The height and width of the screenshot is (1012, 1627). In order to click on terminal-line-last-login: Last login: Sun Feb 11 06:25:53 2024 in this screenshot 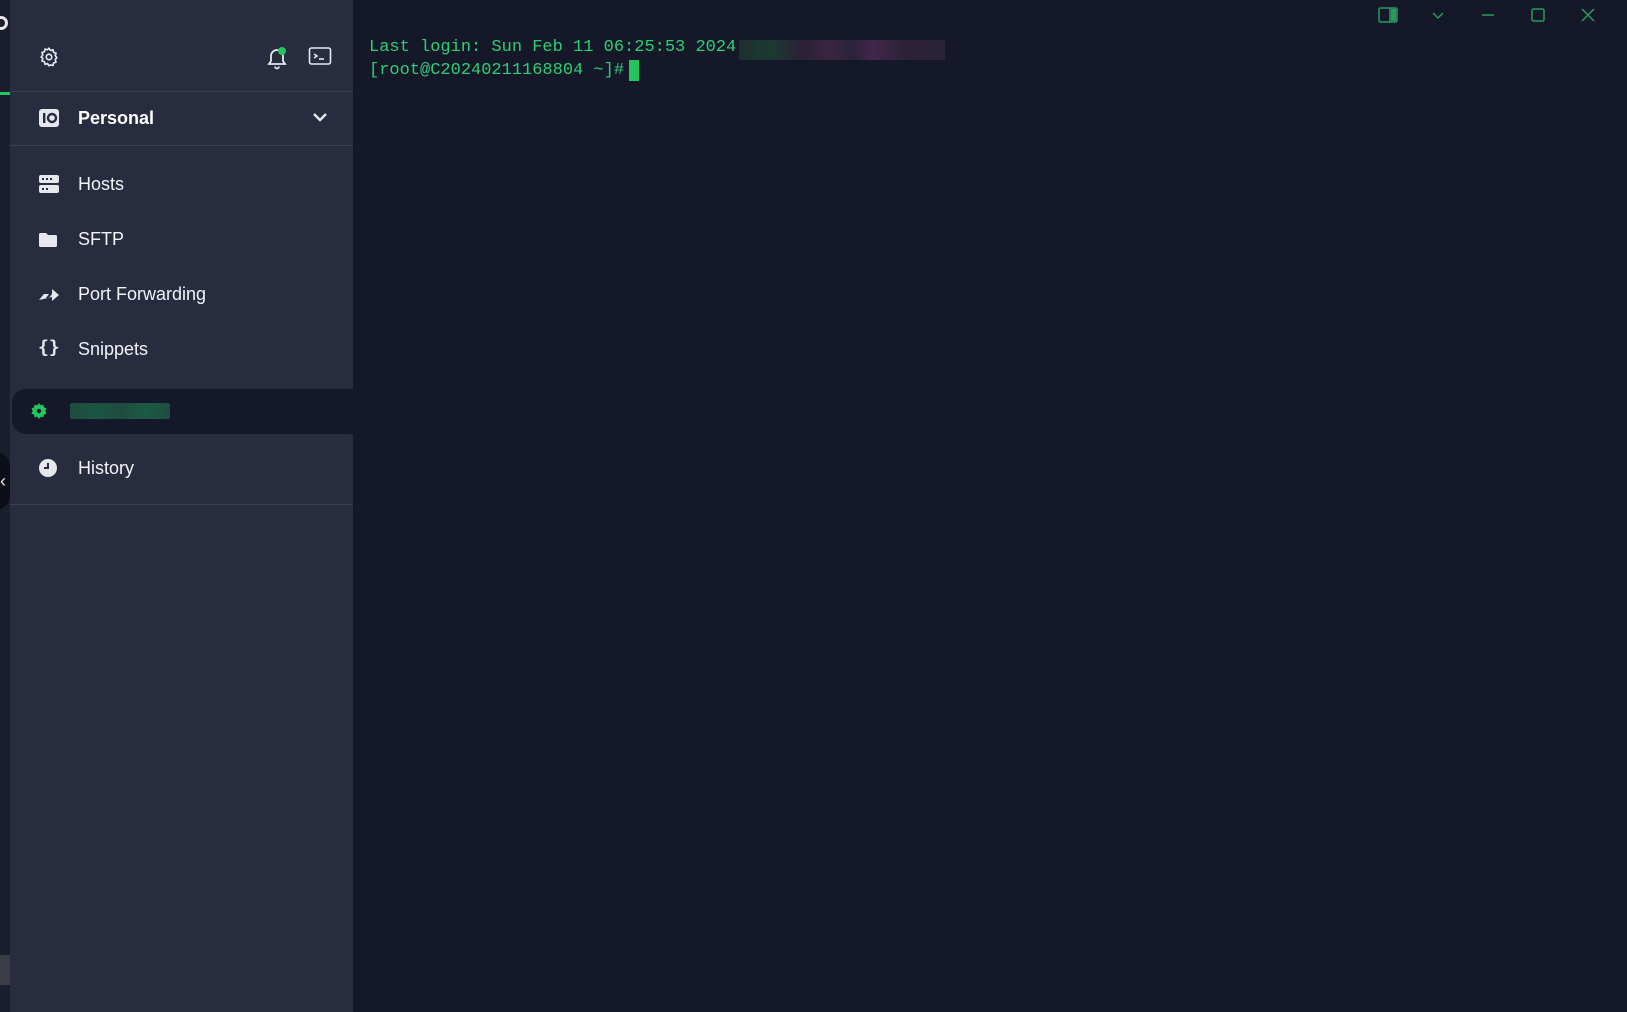, I will do `click(552, 47)`.